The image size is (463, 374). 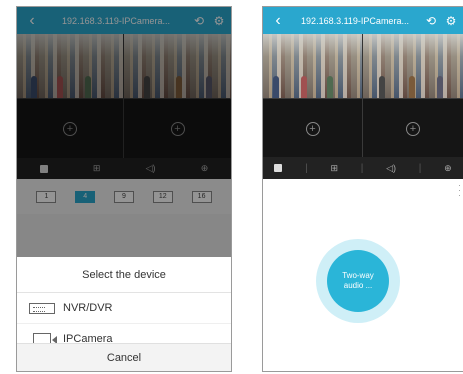 I want to click on cancel-button: Cancel, so click(x=124, y=357).